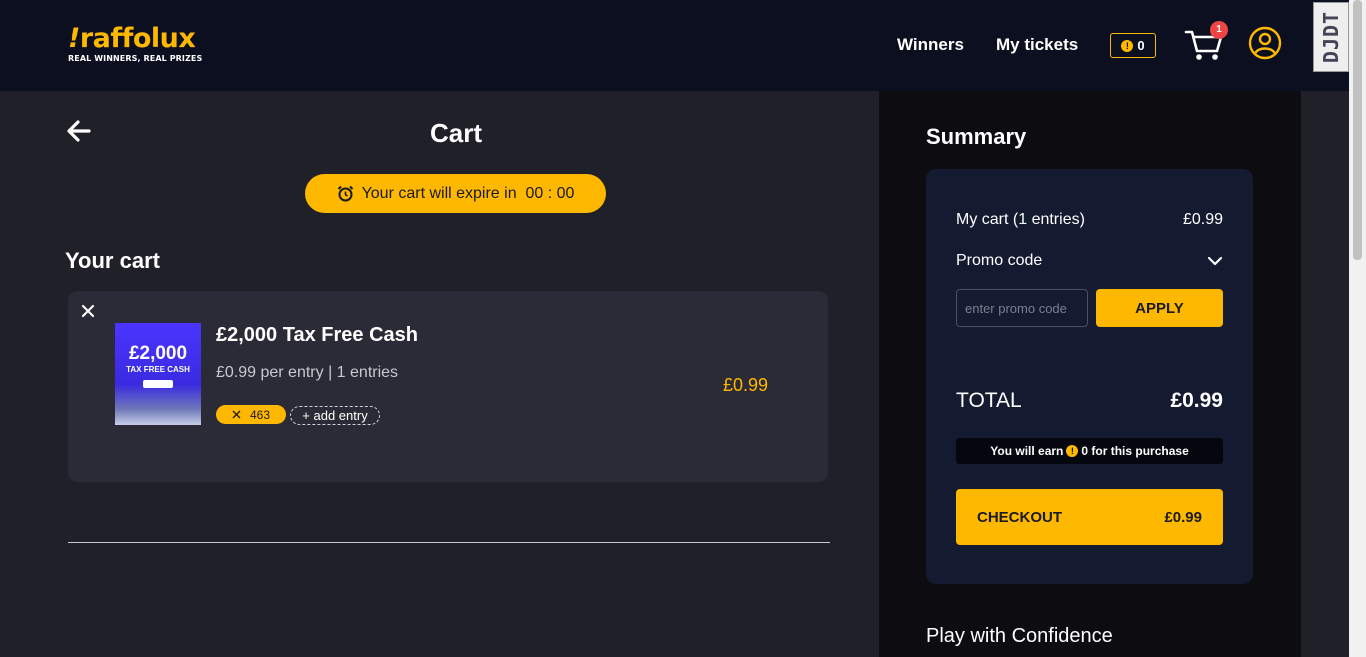 The height and width of the screenshot is (657, 1366). What do you see at coordinates (132, 38) in the screenshot?
I see `logo-wordmark: !raffolux` at bounding box center [132, 38].